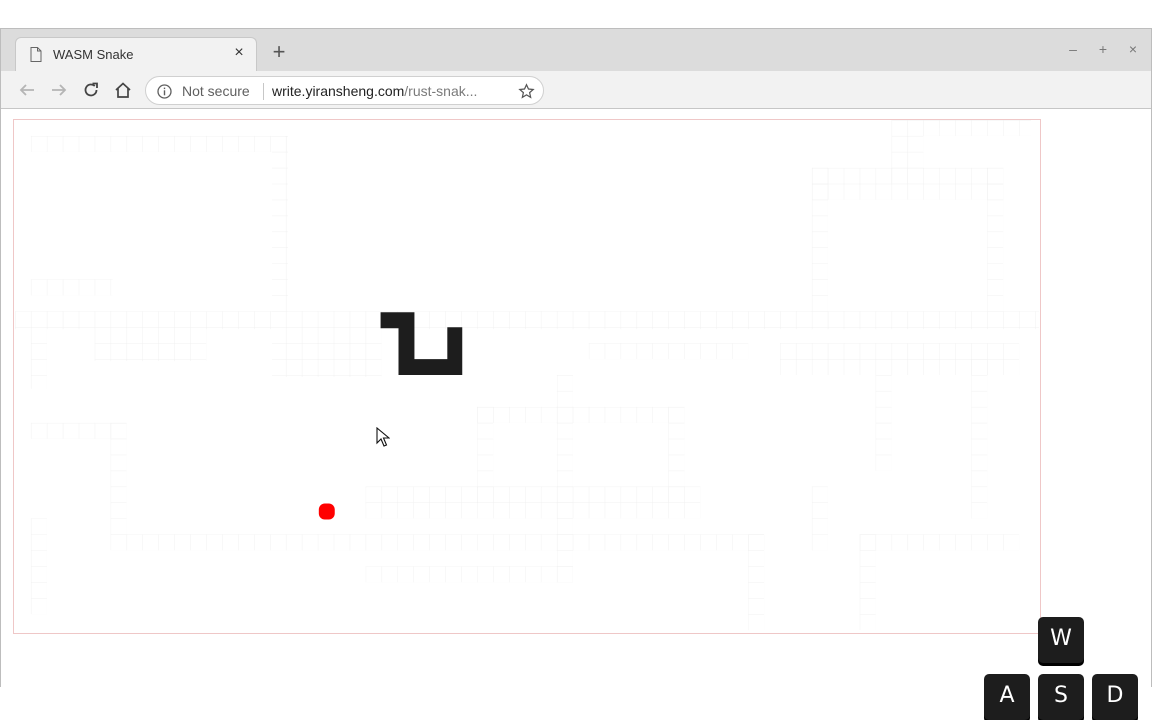  I want to click on tab-bar: WASM Snake × + – + ×, so click(576, 50).